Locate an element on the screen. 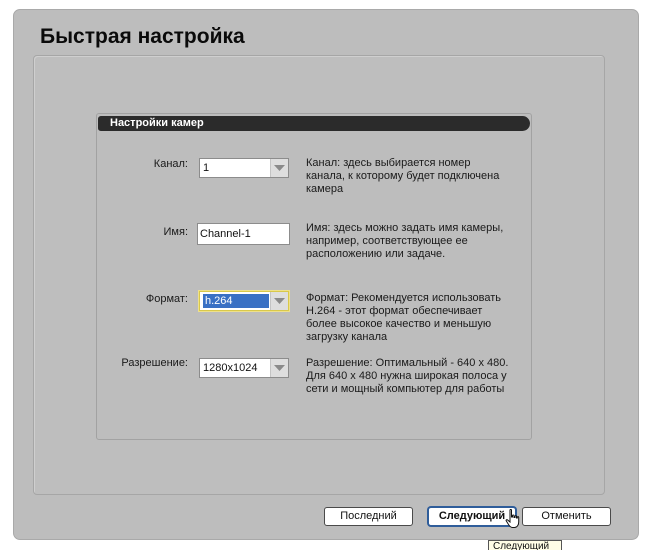 The width and height of the screenshot is (650, 550). channel-label: Канал: is located at coordinates (170, 164).